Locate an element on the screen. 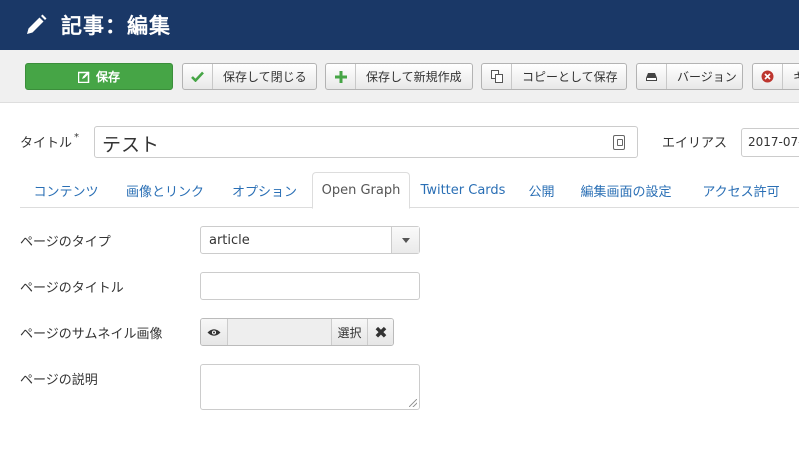  og-description-label: ページの説明 is located at coordinates (59, 380).